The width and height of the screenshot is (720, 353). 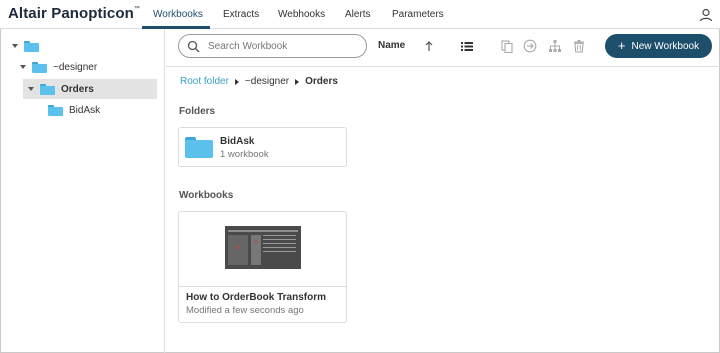 What do you see at coordinates (262, 147) in the screenshot?
I see `folder-card: BidAsk 1 workbook` at bounding box center [262, 147].